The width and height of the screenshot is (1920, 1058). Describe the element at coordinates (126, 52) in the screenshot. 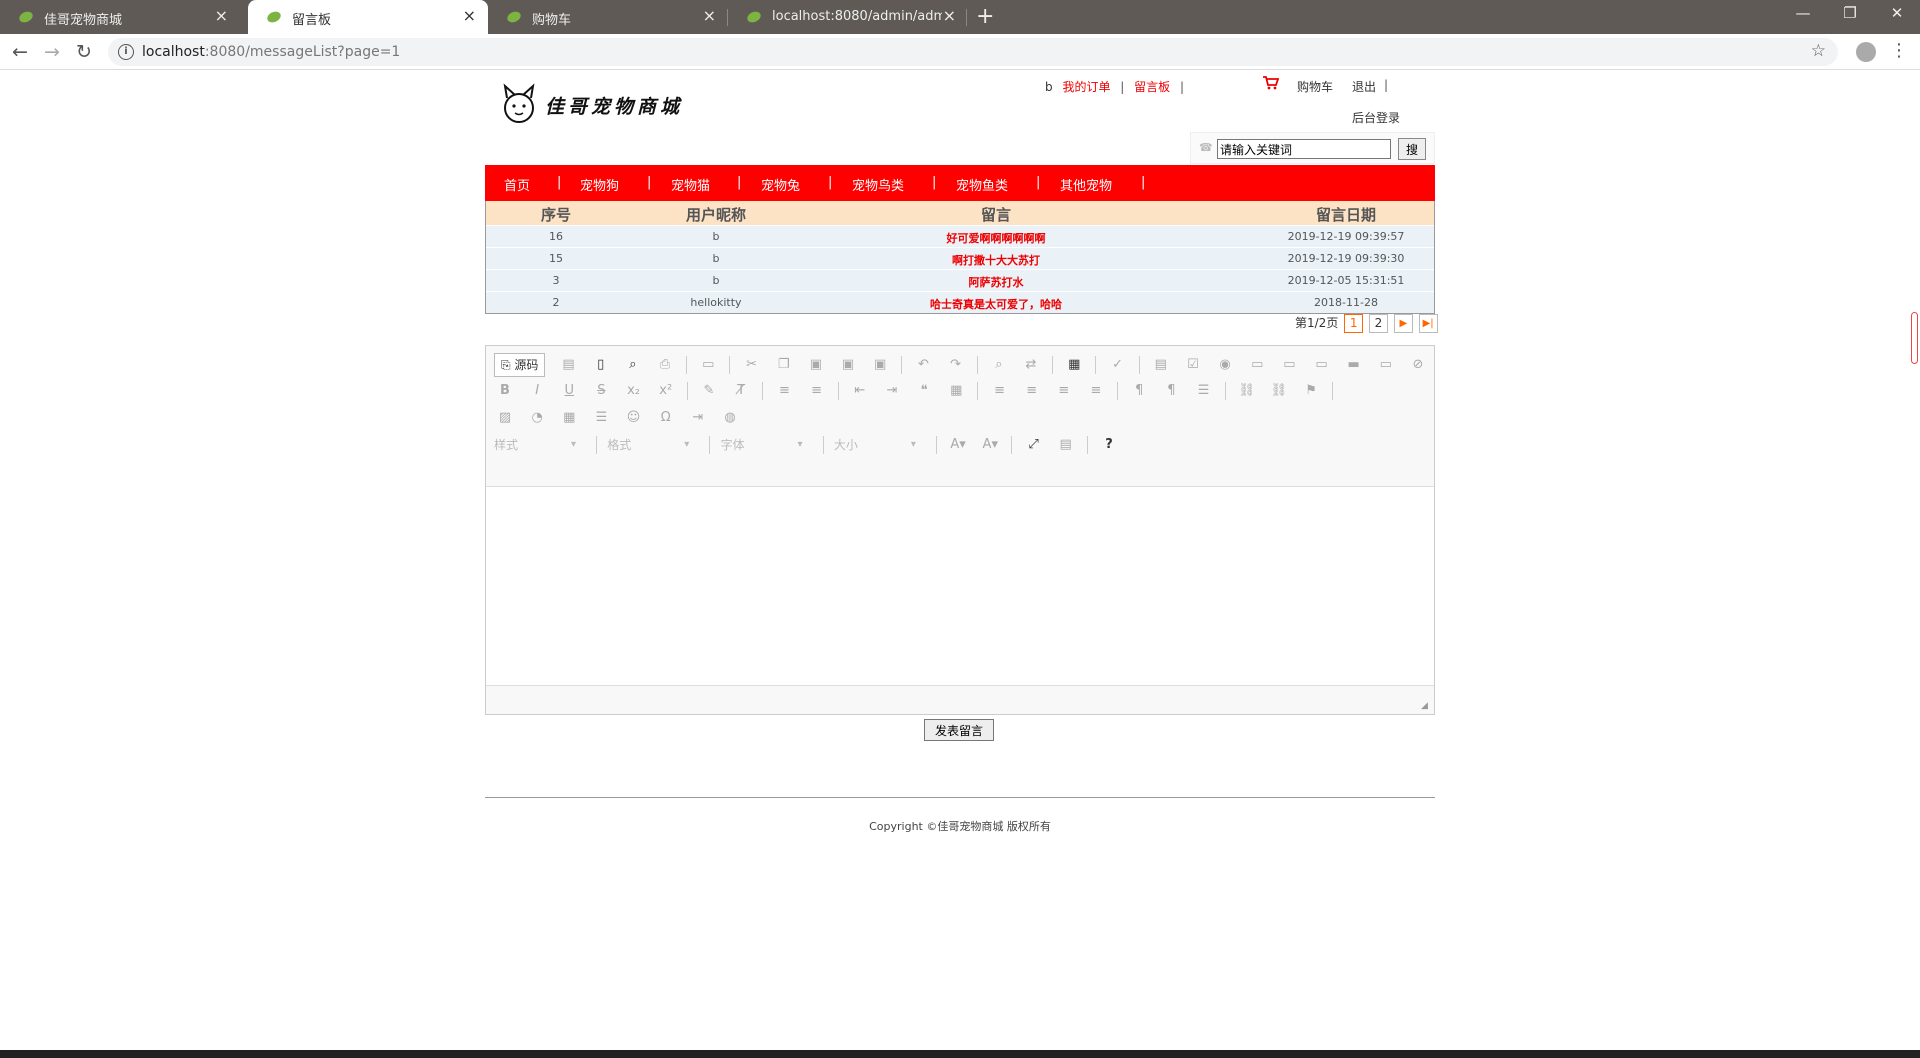

I see `info-icon: i` at that location.